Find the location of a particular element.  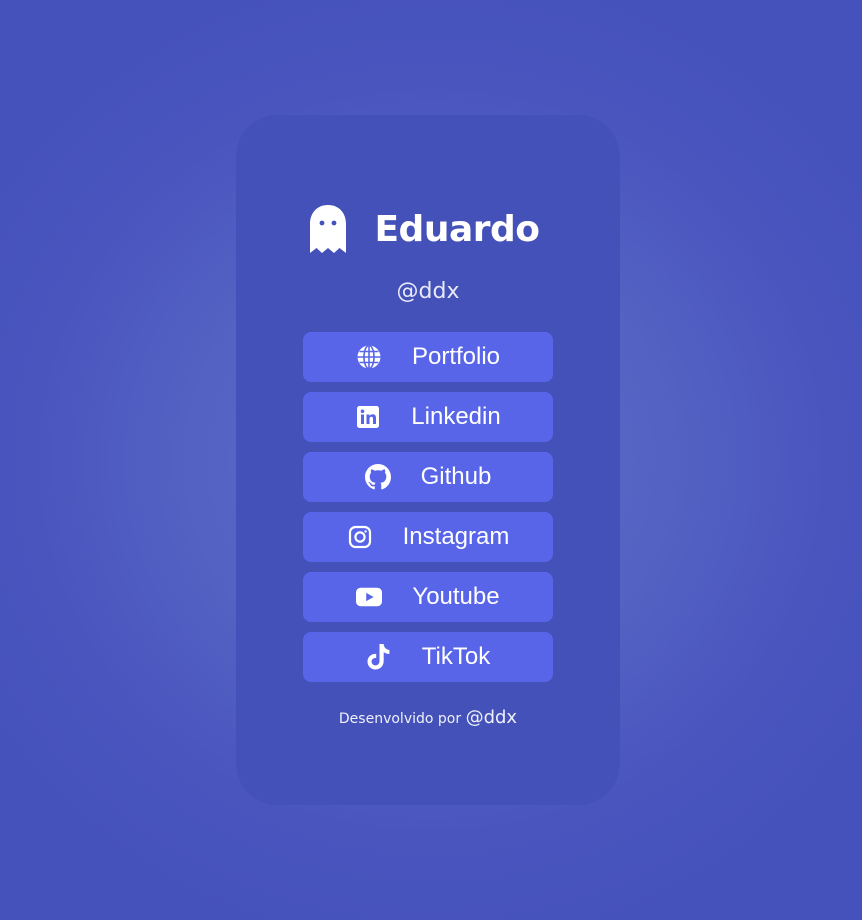

youtube-icon is located at coordinates (369, 597).